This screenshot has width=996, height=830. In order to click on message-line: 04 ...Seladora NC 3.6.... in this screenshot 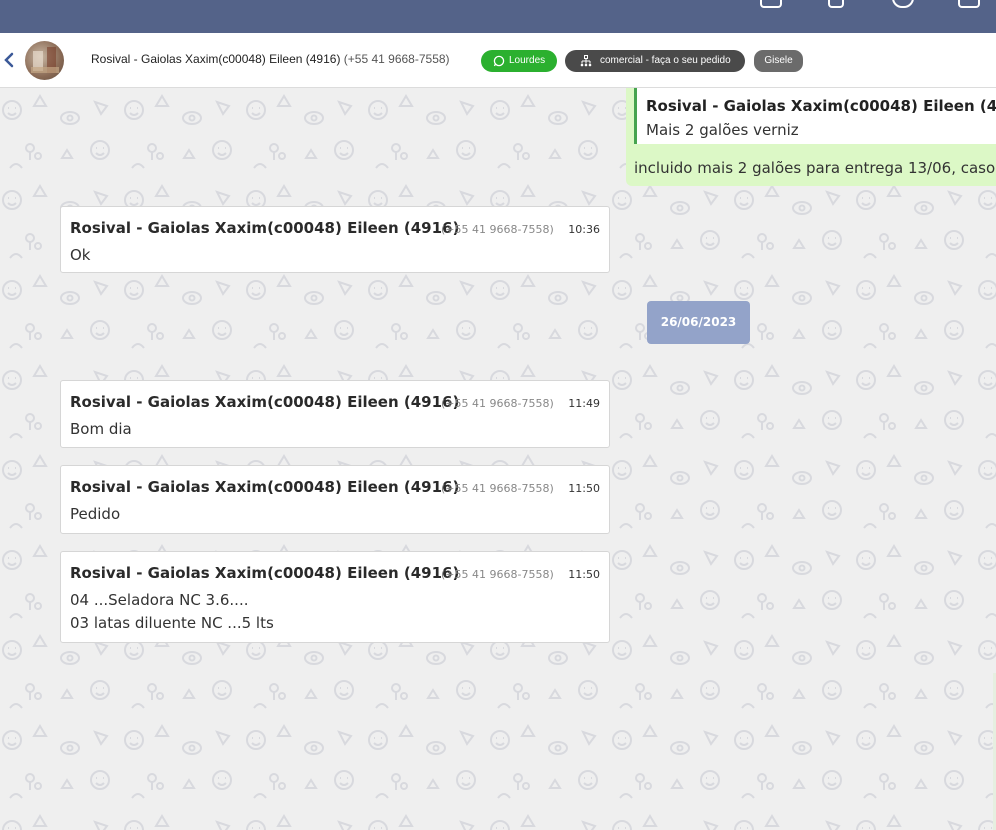, I will do `click(159, 600)`.